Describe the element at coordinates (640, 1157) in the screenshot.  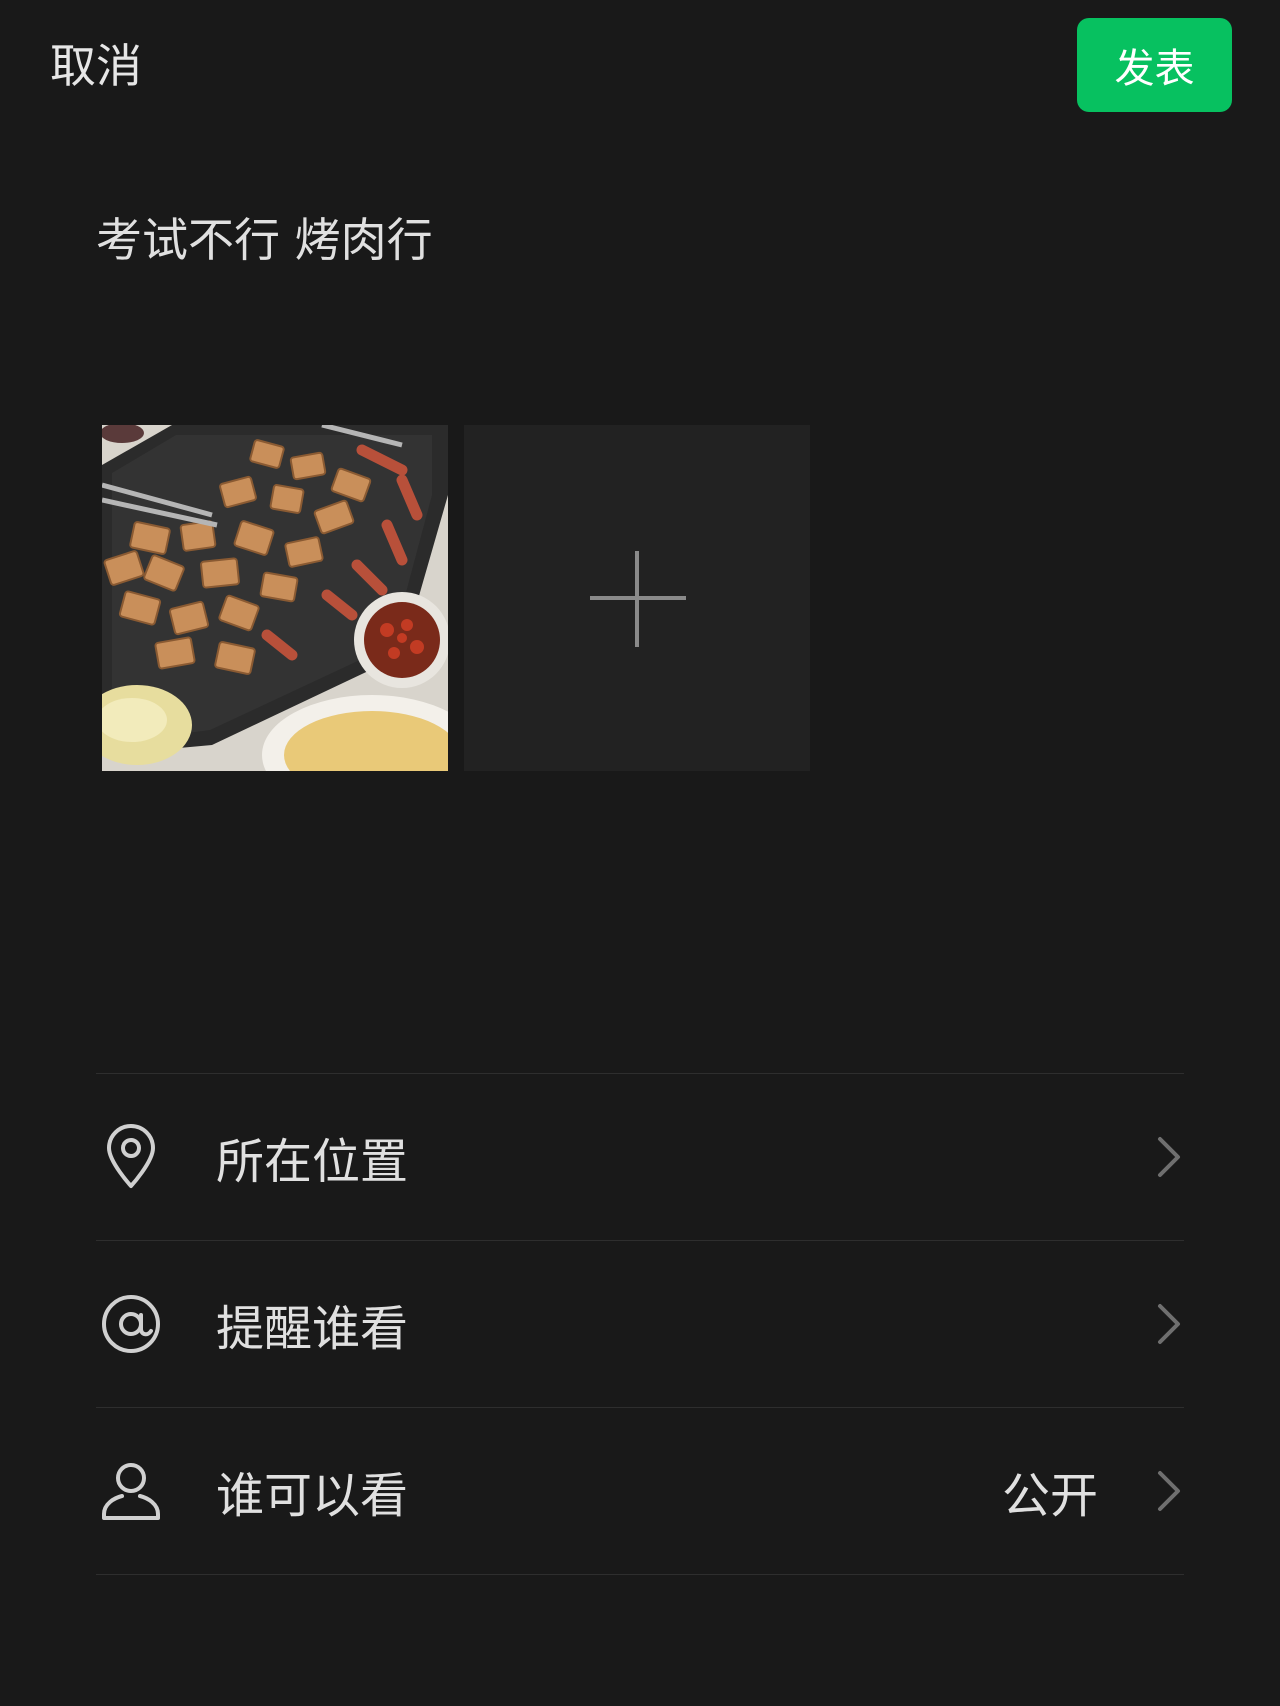
I see `location-row: 所在位置` at that location.